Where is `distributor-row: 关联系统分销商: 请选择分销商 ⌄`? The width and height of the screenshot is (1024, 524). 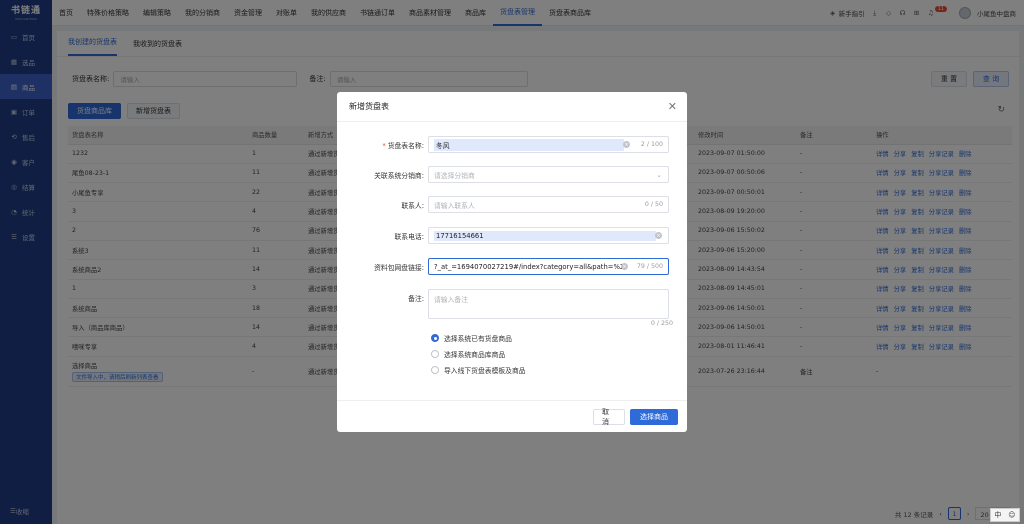
distributor-row: 关联系统分销商: 请选择分销商 ⌄ is located at coordinates (503, 174).